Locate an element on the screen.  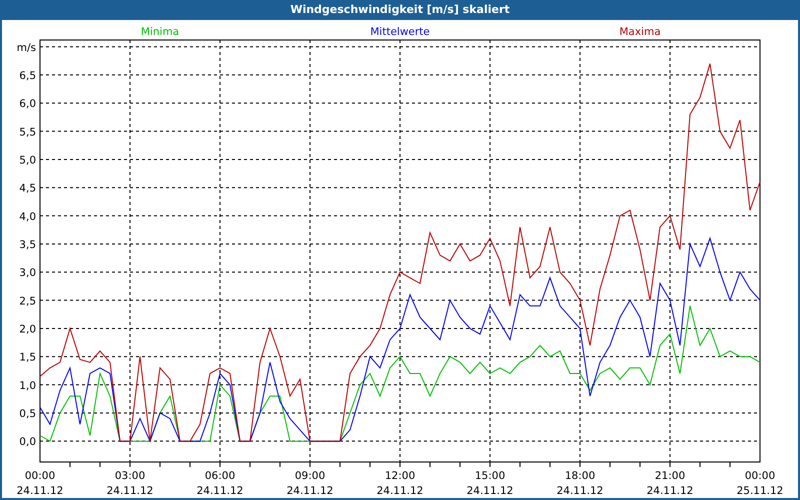
x-tick-time: 06:00 is located at coordinates (220, 476).